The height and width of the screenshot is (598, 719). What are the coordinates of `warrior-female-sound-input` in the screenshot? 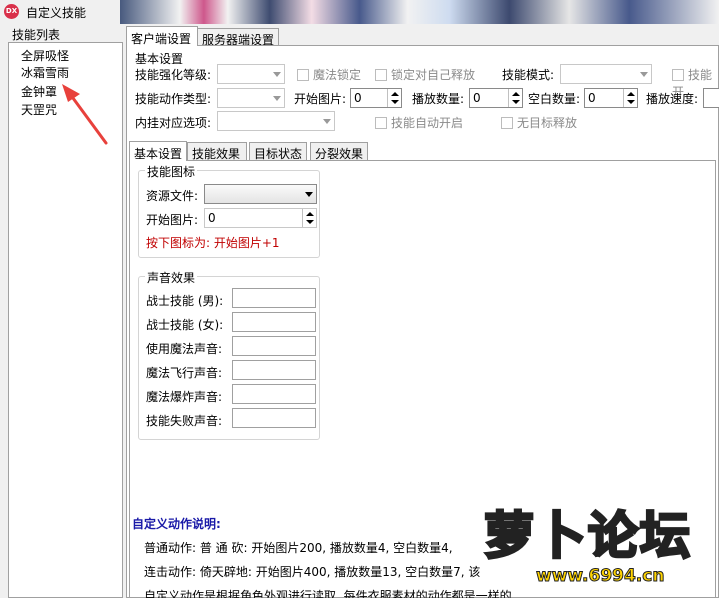 It's located at (274, 322).